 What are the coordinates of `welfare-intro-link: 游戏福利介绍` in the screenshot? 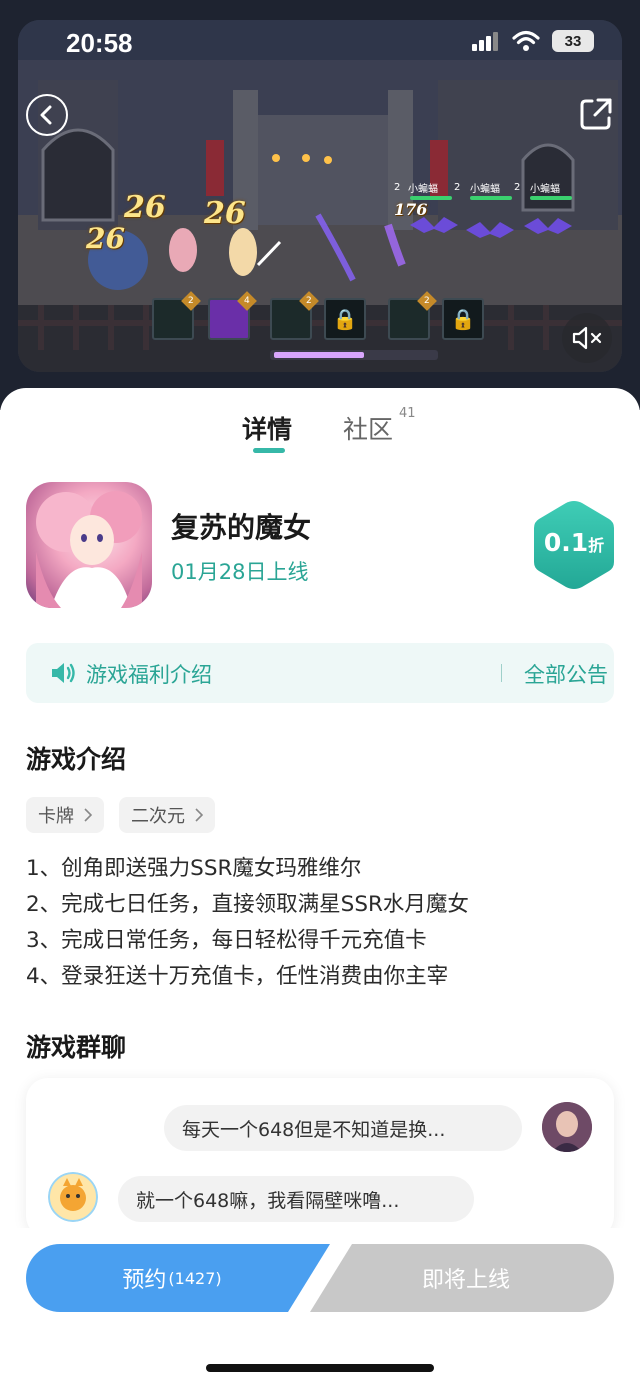 It's located at (149, 674).